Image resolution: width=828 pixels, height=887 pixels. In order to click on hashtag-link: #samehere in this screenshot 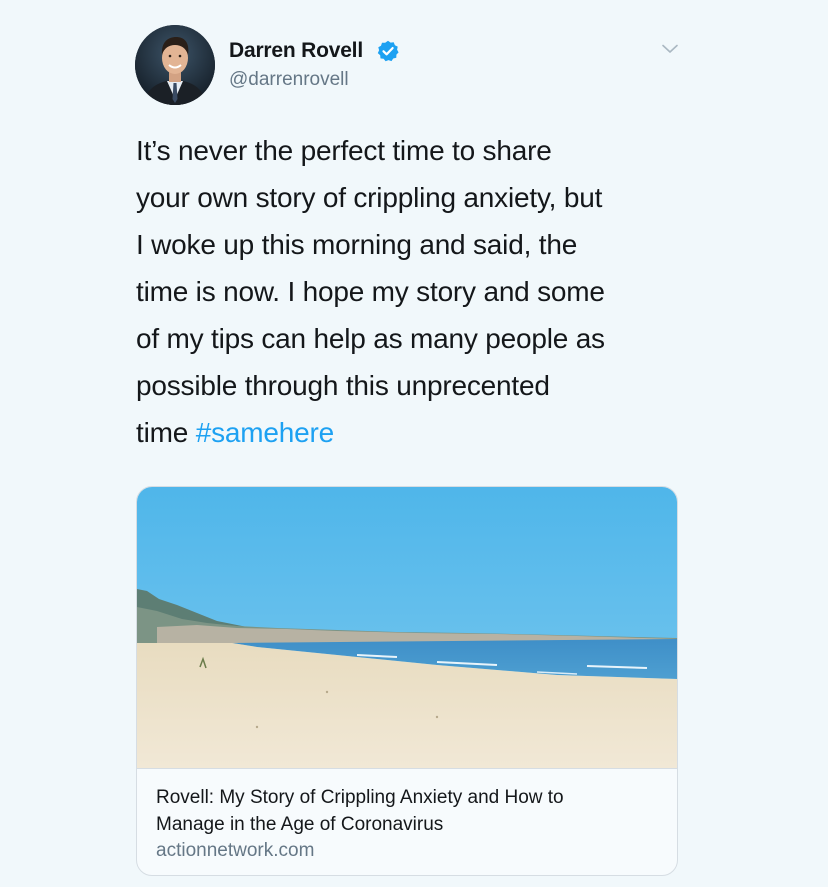, I will do `click(265, 432)`.